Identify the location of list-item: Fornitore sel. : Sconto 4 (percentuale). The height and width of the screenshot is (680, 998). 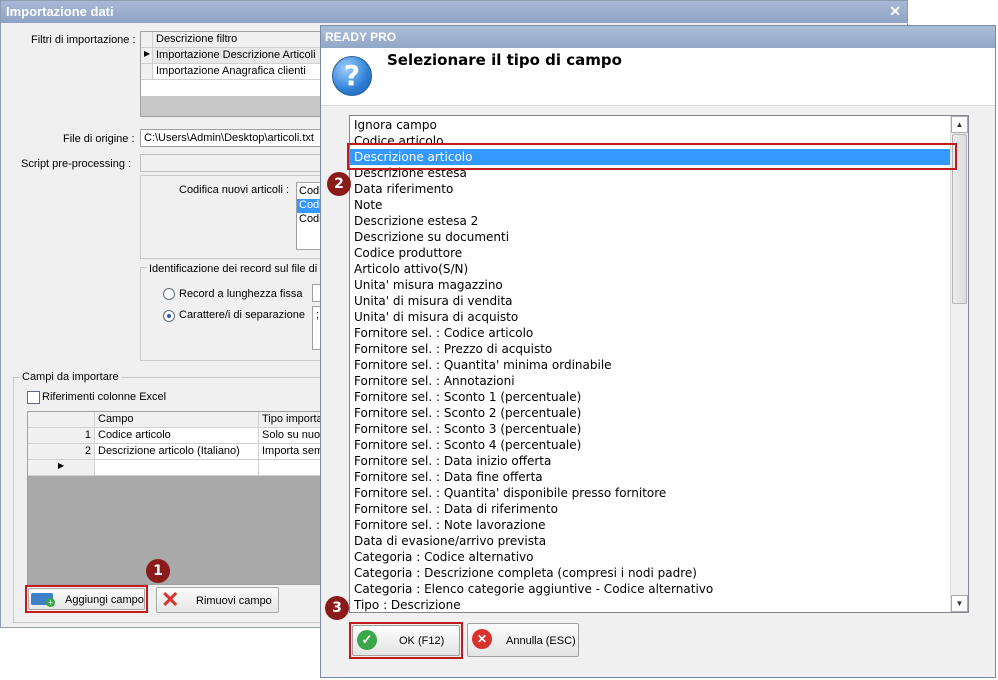
(650, 445).